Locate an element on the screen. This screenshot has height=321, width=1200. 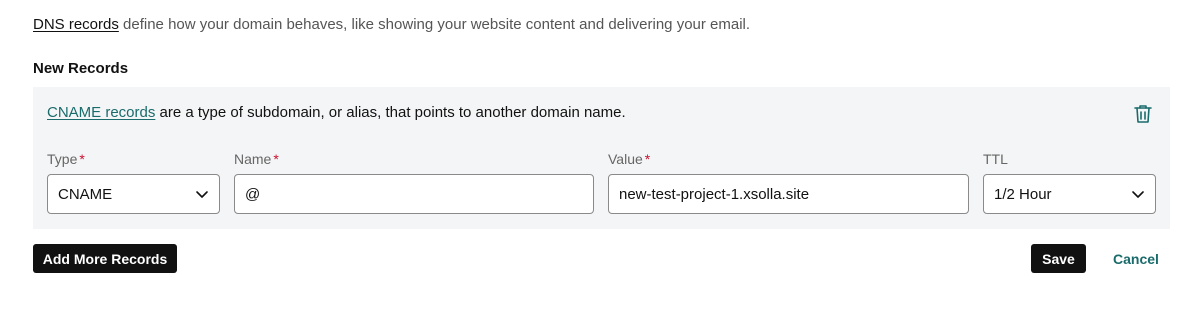
type-required-mark: * is located at coordinates (82, 159).